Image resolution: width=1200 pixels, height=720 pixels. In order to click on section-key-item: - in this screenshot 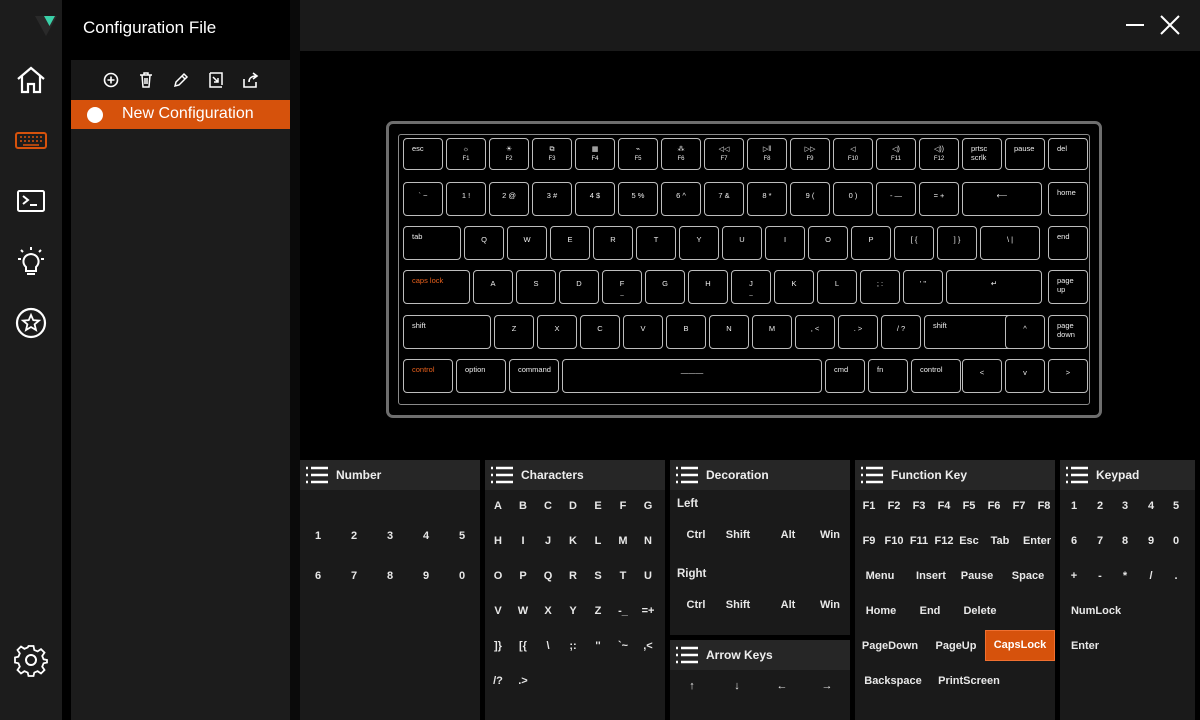, I will do `click(1100, 576)`.